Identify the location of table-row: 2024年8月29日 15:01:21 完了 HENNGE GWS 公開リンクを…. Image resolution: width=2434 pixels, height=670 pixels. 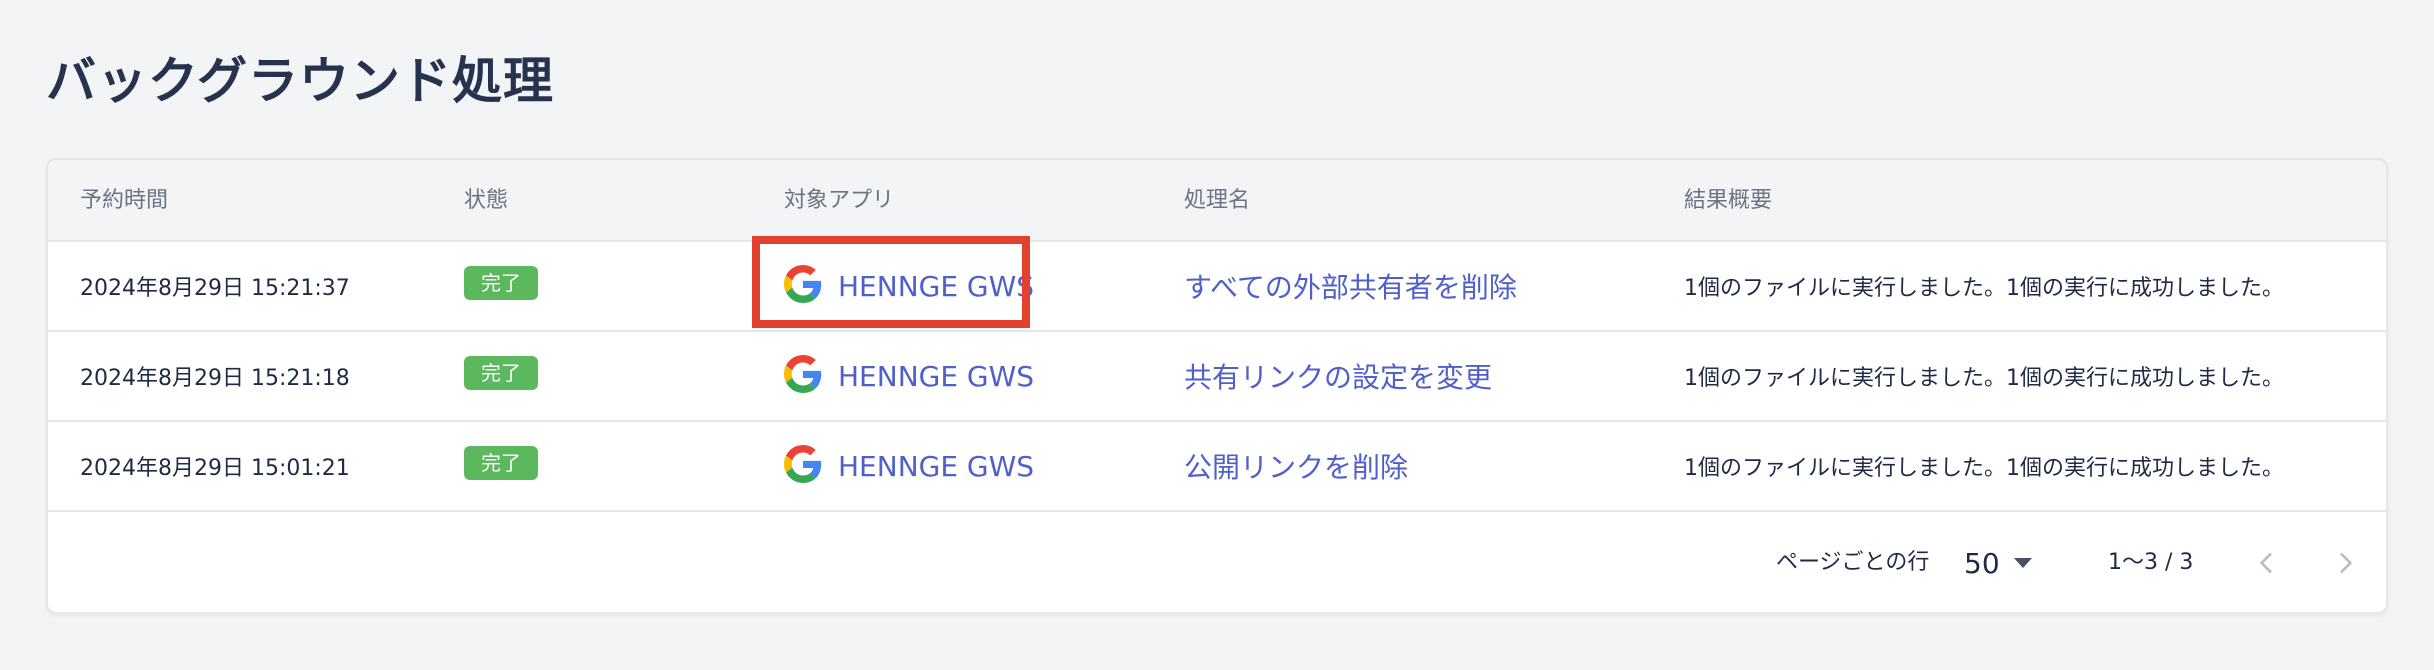
(1217, 467).